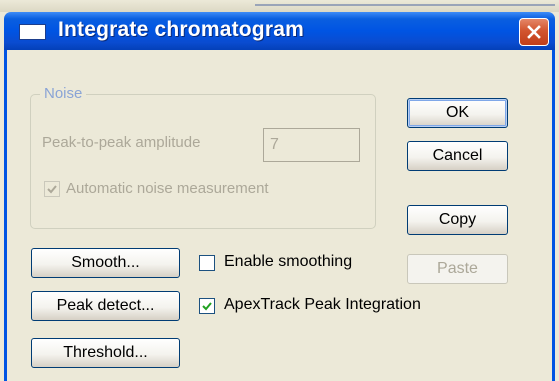 The width and height of the screenshot is (559, 381). I want to click on title-bar: Integrate chromatogram, so click(279, 31).